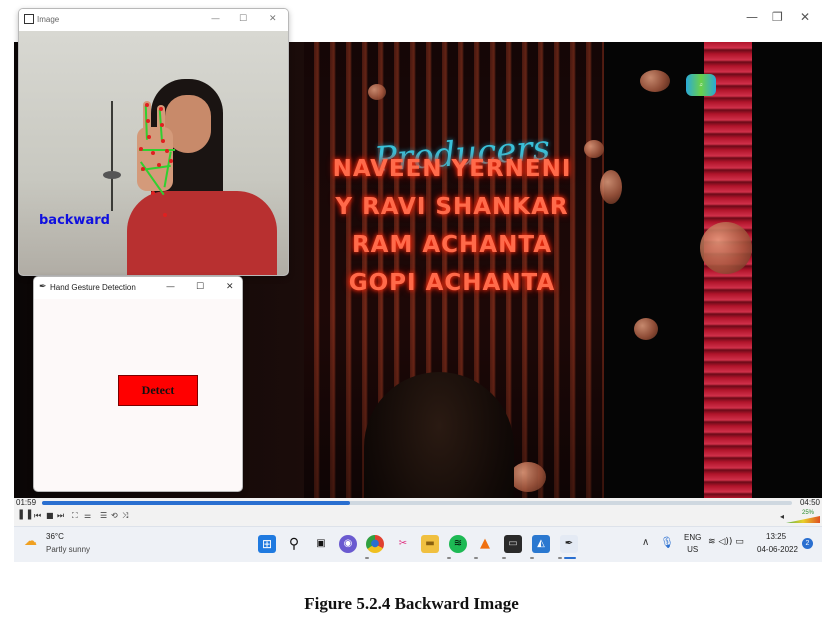 The width and height of the screenshot is (823, 627). I want to click on chevron-up-icon: ∧, so click(645, 542).